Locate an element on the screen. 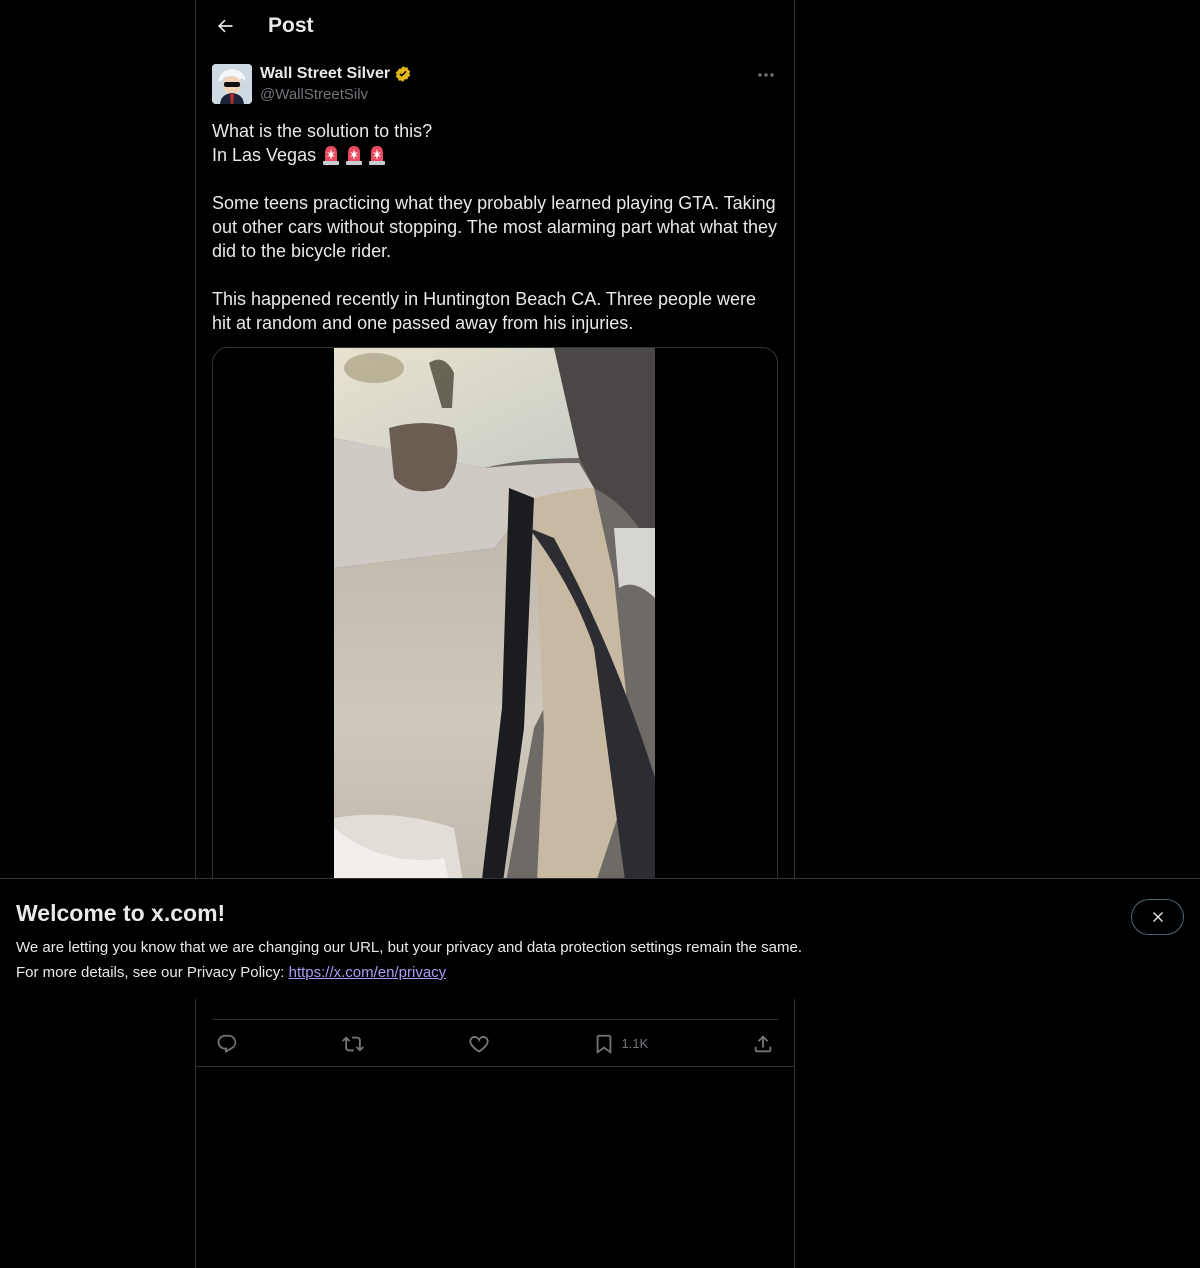 The height and width of the screenshot is (1268, 1200). author-name: Wall Street Silver is located at coordinates (325, 73).